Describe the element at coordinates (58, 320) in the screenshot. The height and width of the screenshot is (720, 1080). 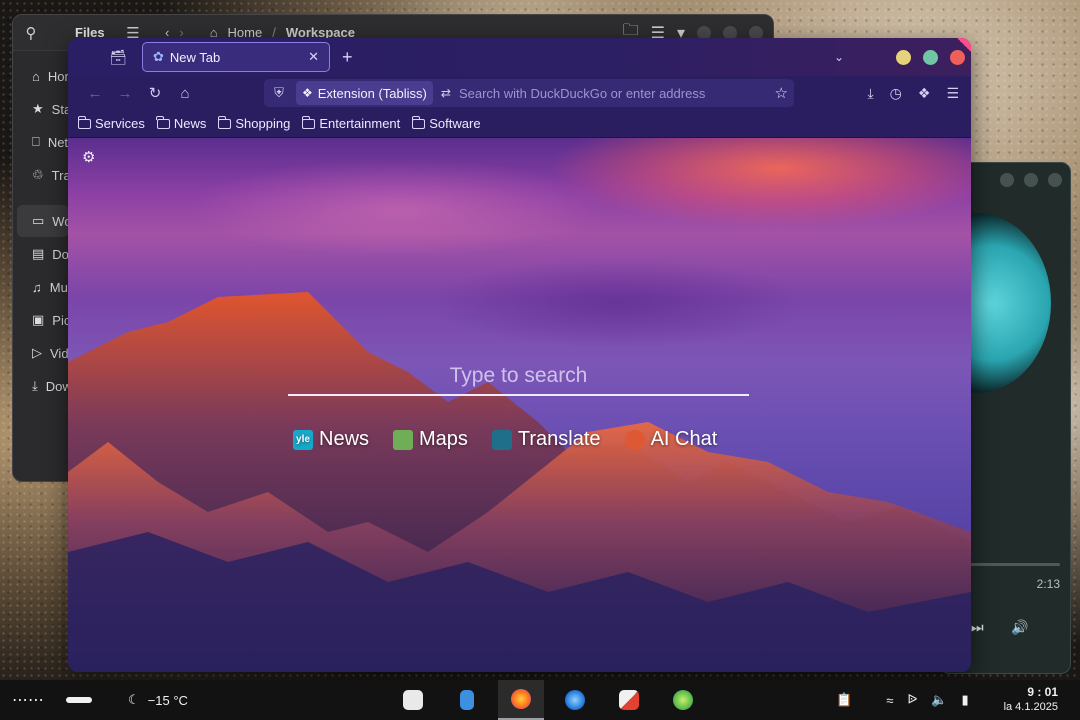
I see `sidebar-item-pictures: ▣Pictures` at that location.